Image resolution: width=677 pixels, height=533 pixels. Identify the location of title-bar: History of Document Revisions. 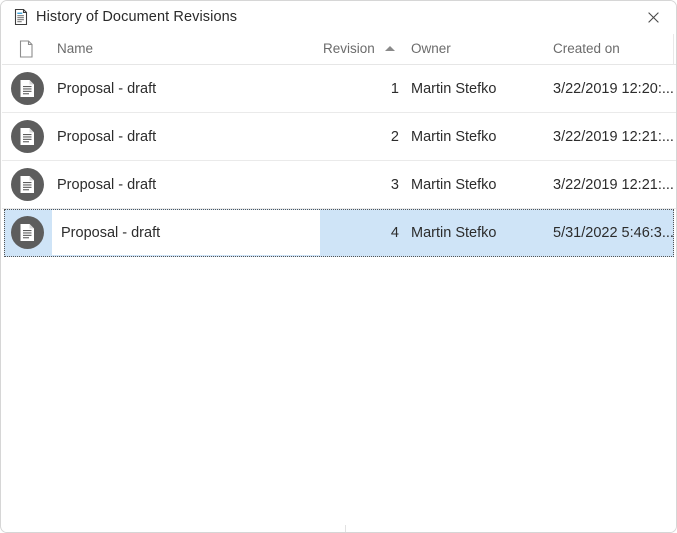
(338, 17).